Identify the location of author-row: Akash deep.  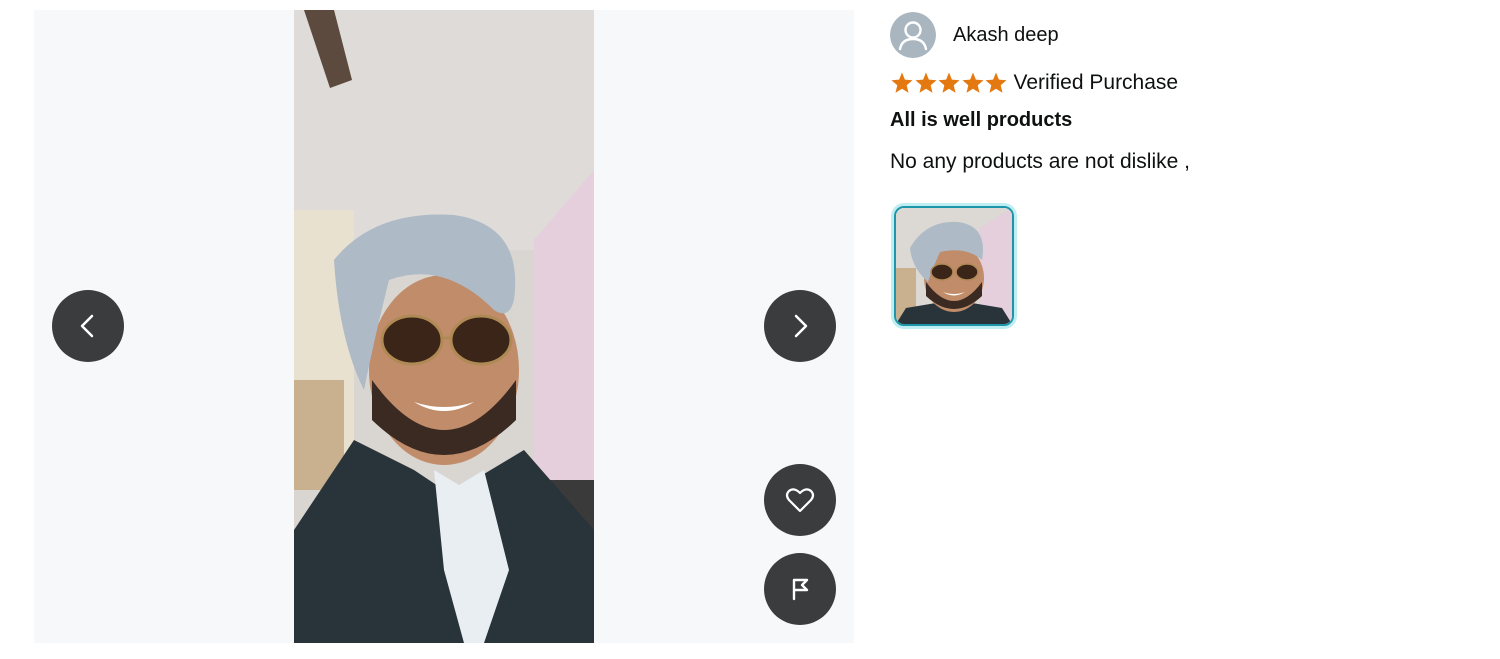
(1180, 35).